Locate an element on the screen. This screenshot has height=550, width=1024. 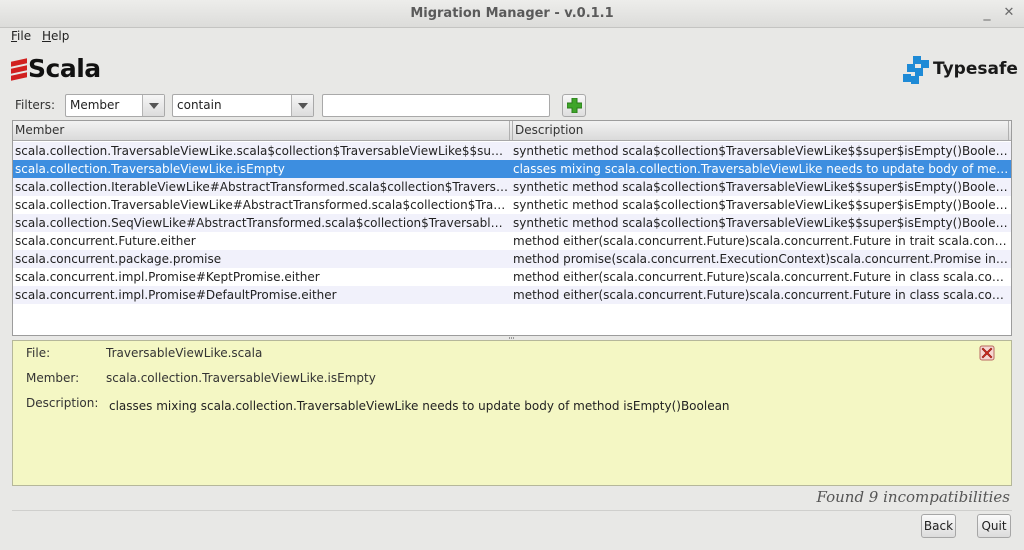
typesafe-logo-icon is located at coordinates (917, 70).